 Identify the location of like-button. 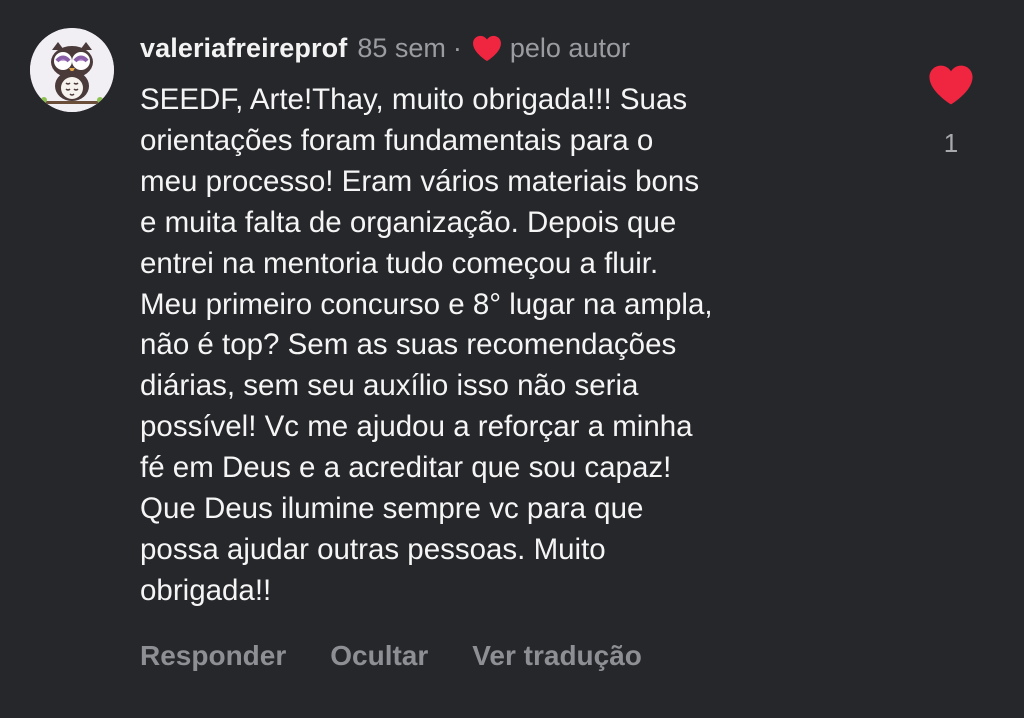
(951, 85).